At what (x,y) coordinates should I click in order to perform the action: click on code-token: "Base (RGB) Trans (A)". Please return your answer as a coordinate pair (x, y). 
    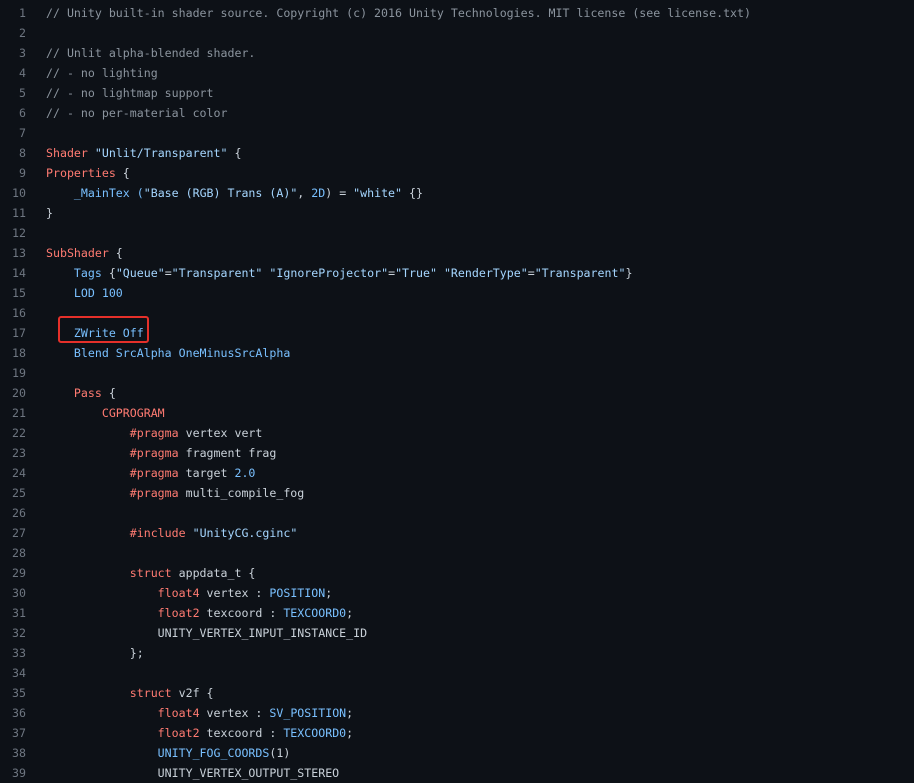
    Looking at the image, I should click on (220, 193).